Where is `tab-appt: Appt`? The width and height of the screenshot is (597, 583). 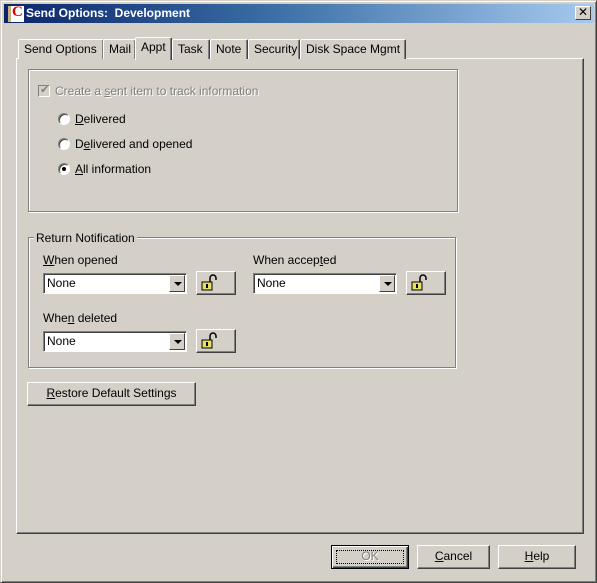 tab-appt: Appt is located at coordinates (153, 48).